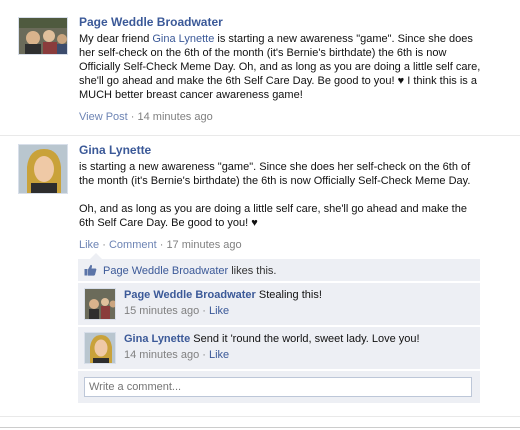 The height and width of the screenshot is (430, 520). I want to click on comment-timestamp: 15 minutes ago, so click(161, 311).